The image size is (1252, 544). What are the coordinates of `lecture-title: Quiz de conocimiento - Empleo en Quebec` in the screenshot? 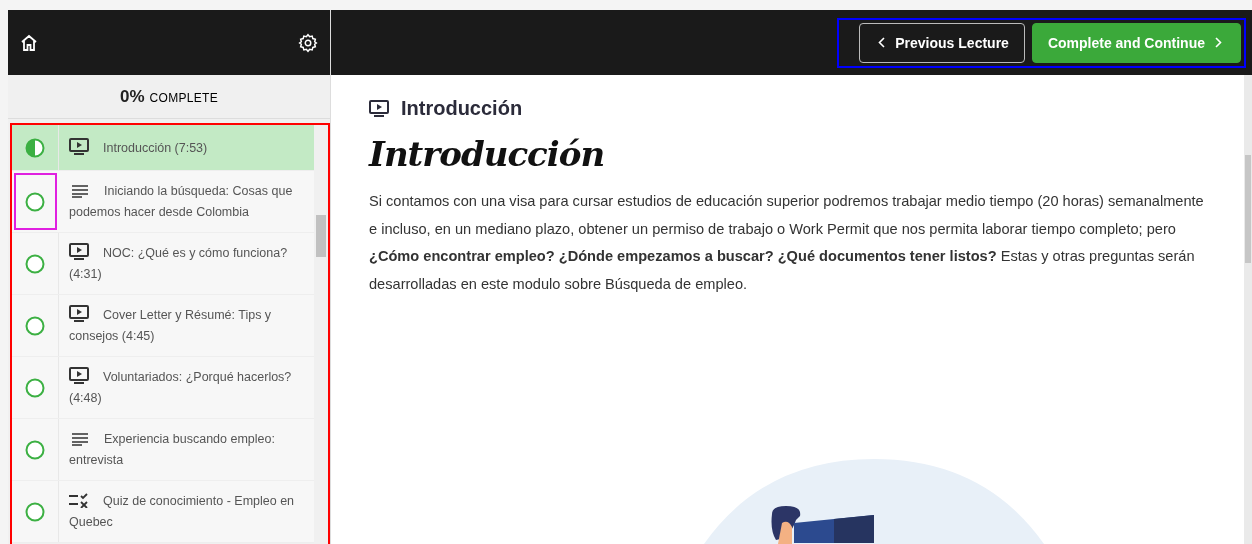 It's located at (182, 511).